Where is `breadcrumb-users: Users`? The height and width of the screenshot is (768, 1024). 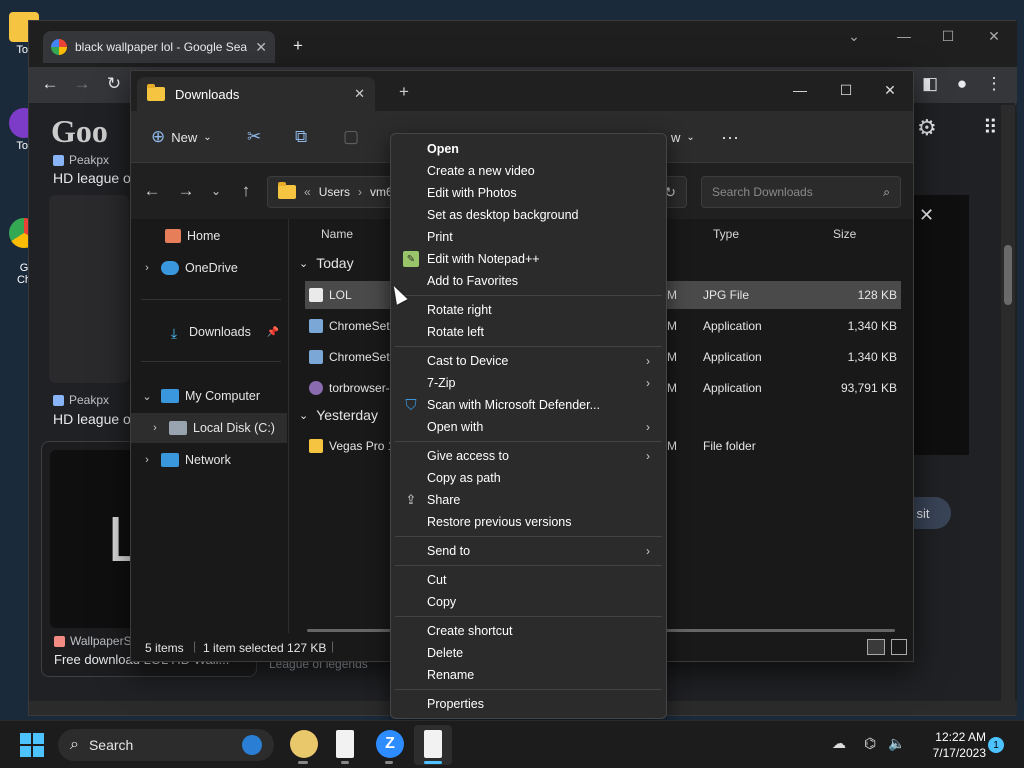
breadcrumb-users: Users is located at coordinates (334, 192).